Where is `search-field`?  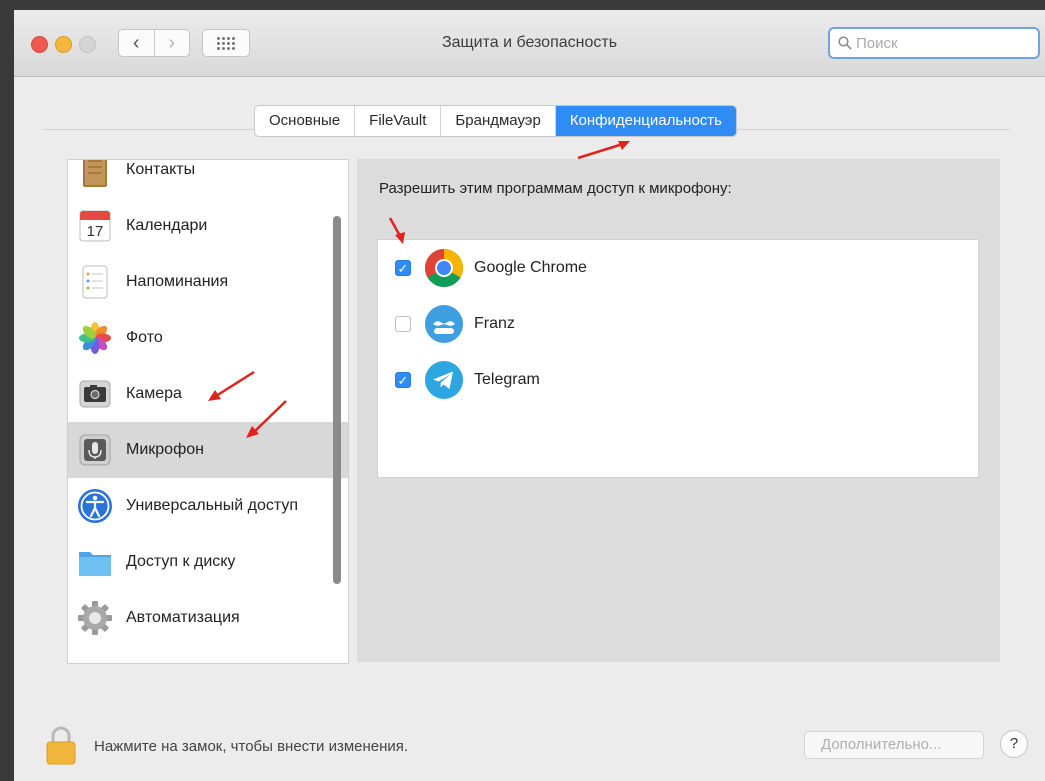
search-field is located at coordinates (934, 43).